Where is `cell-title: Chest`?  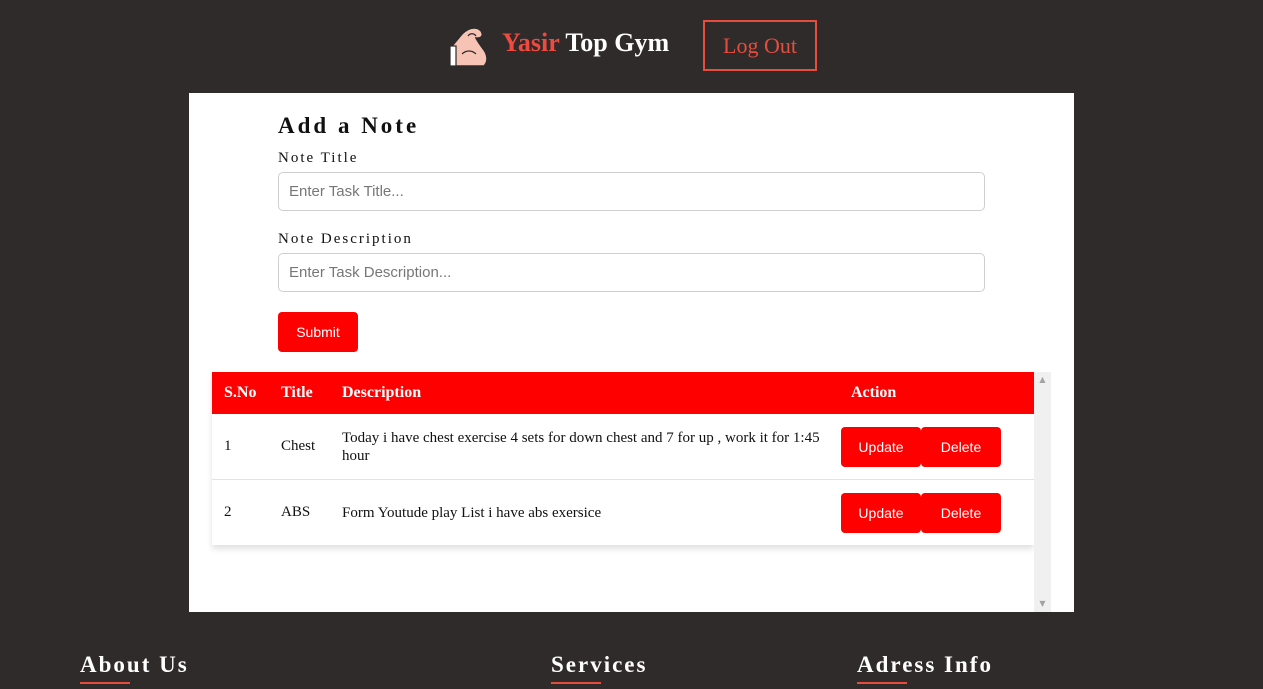
cell-title: Chest is located at coordinates (299, 447).